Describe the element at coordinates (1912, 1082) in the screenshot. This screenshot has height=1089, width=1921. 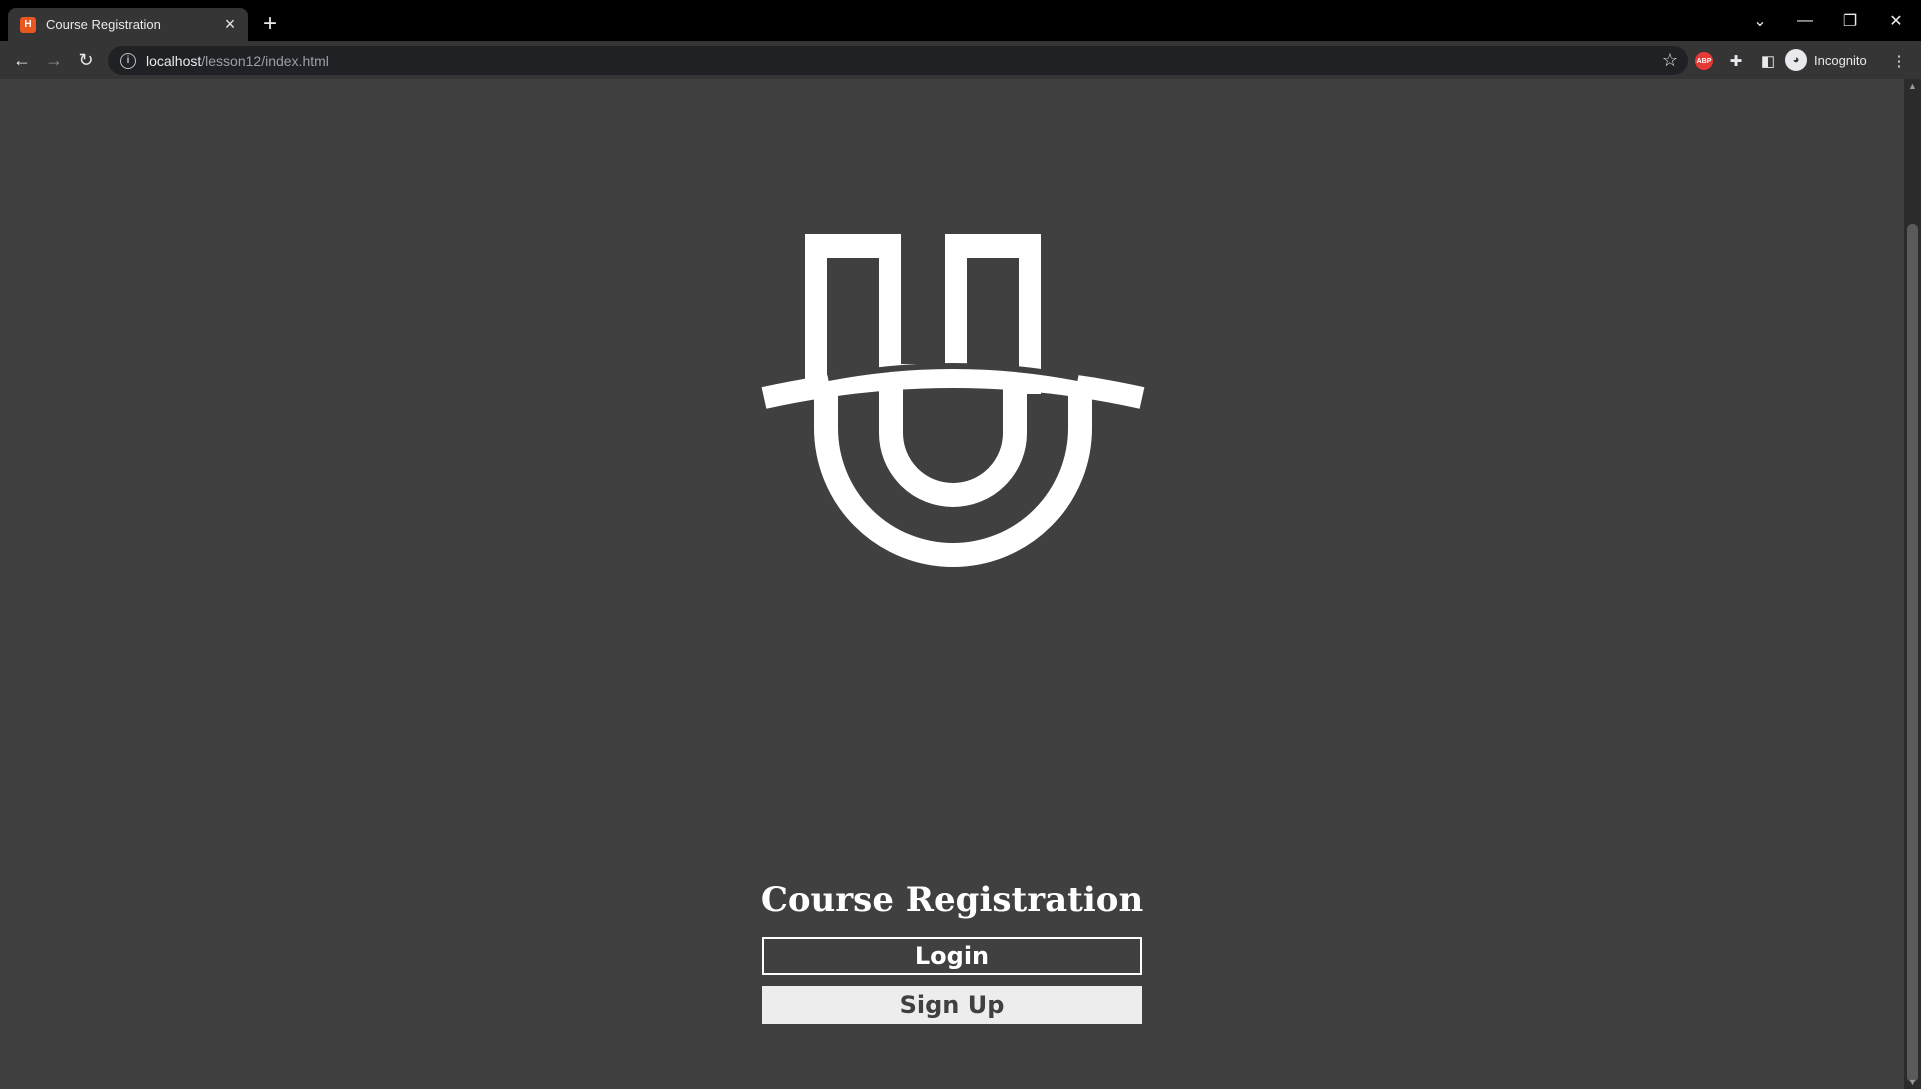
I see `scroll-down-arrow-icon: ▼` at that location.